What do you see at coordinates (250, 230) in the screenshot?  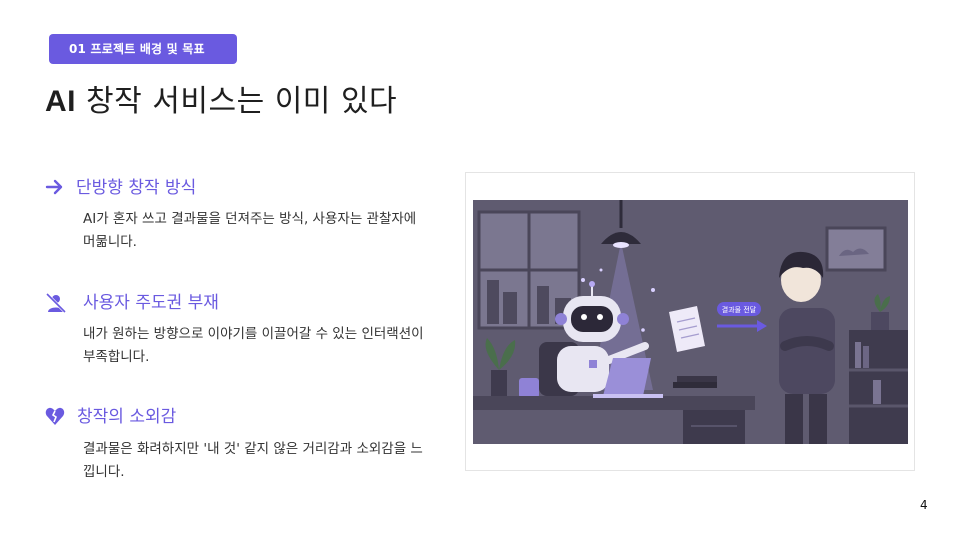 I see `item-desc-1: AI가 혼자 쓰고 결과물을 던져주는 방식, 사용자는 관찰자에 머묾니다.` at bounding box center [250, 230].